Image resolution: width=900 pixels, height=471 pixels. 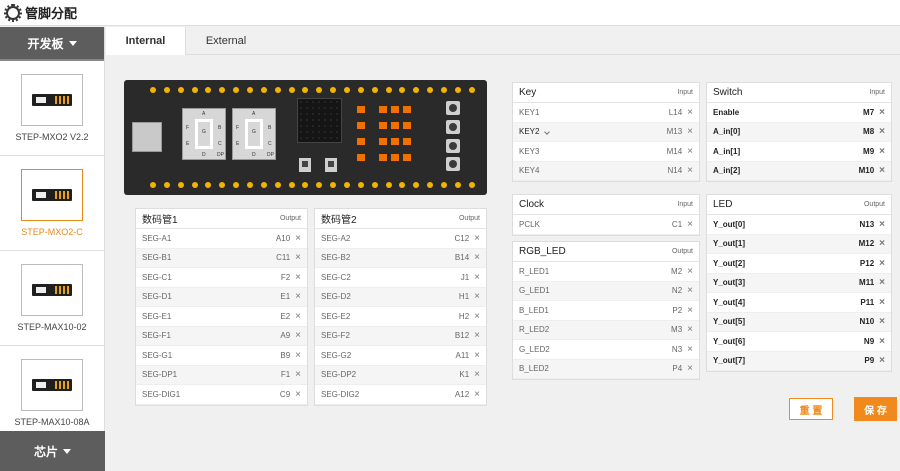 What do you see at coordinates (606, 272) in the screenshot?
I see `pin-row: R_LED1 M2 ×` at bounding box center [606, 272].